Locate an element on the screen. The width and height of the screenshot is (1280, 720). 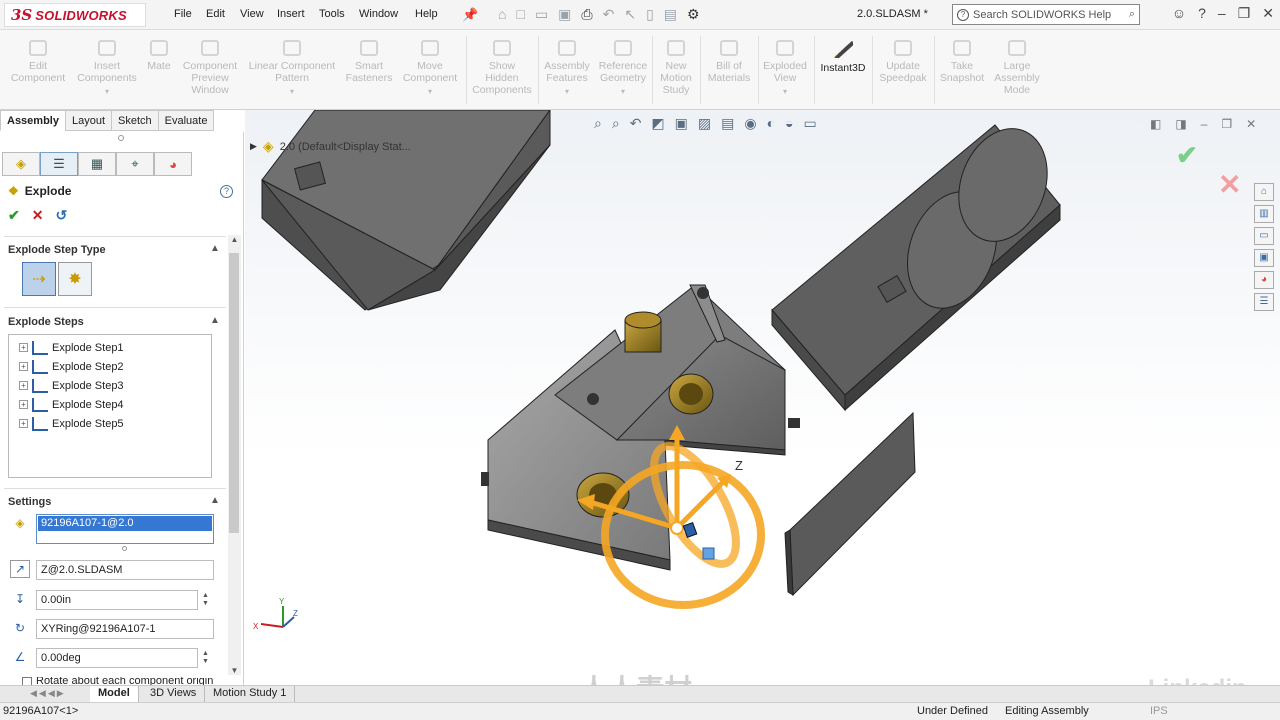
section-view-icon: ◩ is located at coordinates (657, 123).